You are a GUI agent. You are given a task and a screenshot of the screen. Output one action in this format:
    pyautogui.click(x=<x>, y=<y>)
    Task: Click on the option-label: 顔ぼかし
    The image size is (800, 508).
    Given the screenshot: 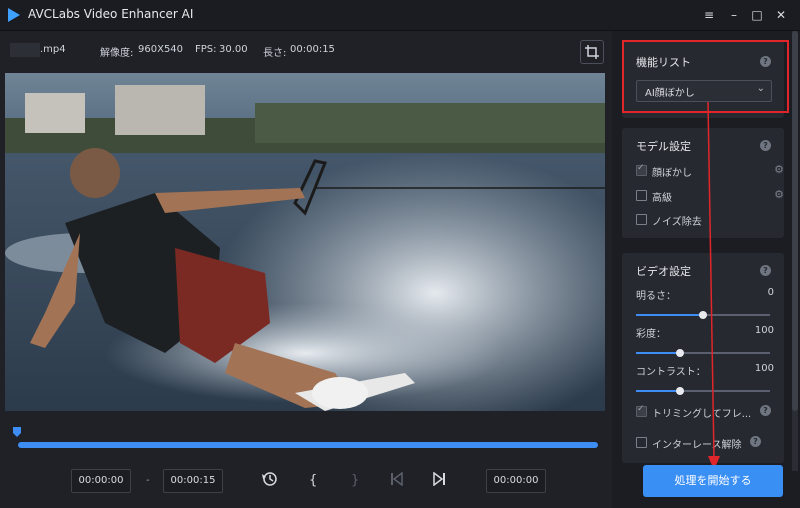 What is the action you would take?
    pyautogui.click(x=672, y=173)
    